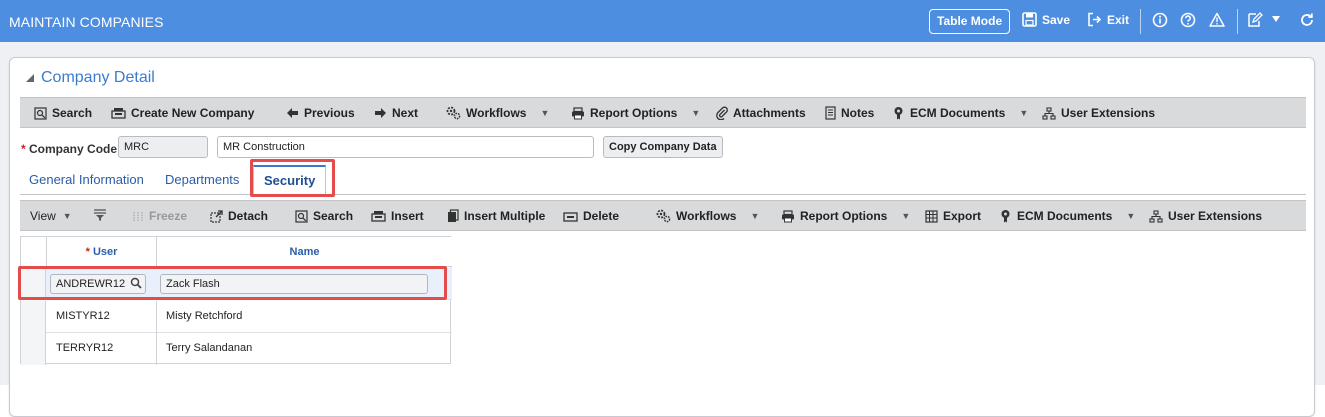 This screenshot has height=417, width=1325. What do you see at coordinates (101, 252) in the screenshot?
I see `column-header-user: * User` at bounding box center [101, 252].